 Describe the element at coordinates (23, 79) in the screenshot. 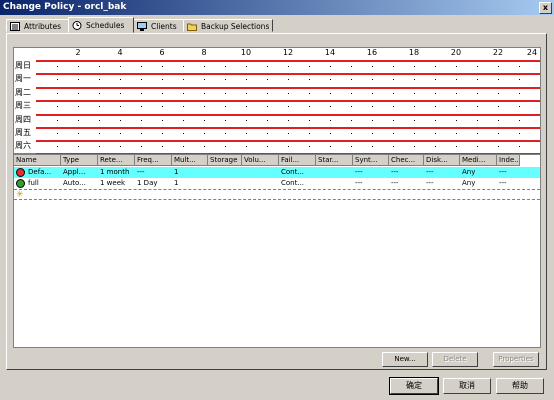

I see `day-label: 周一` at that location.